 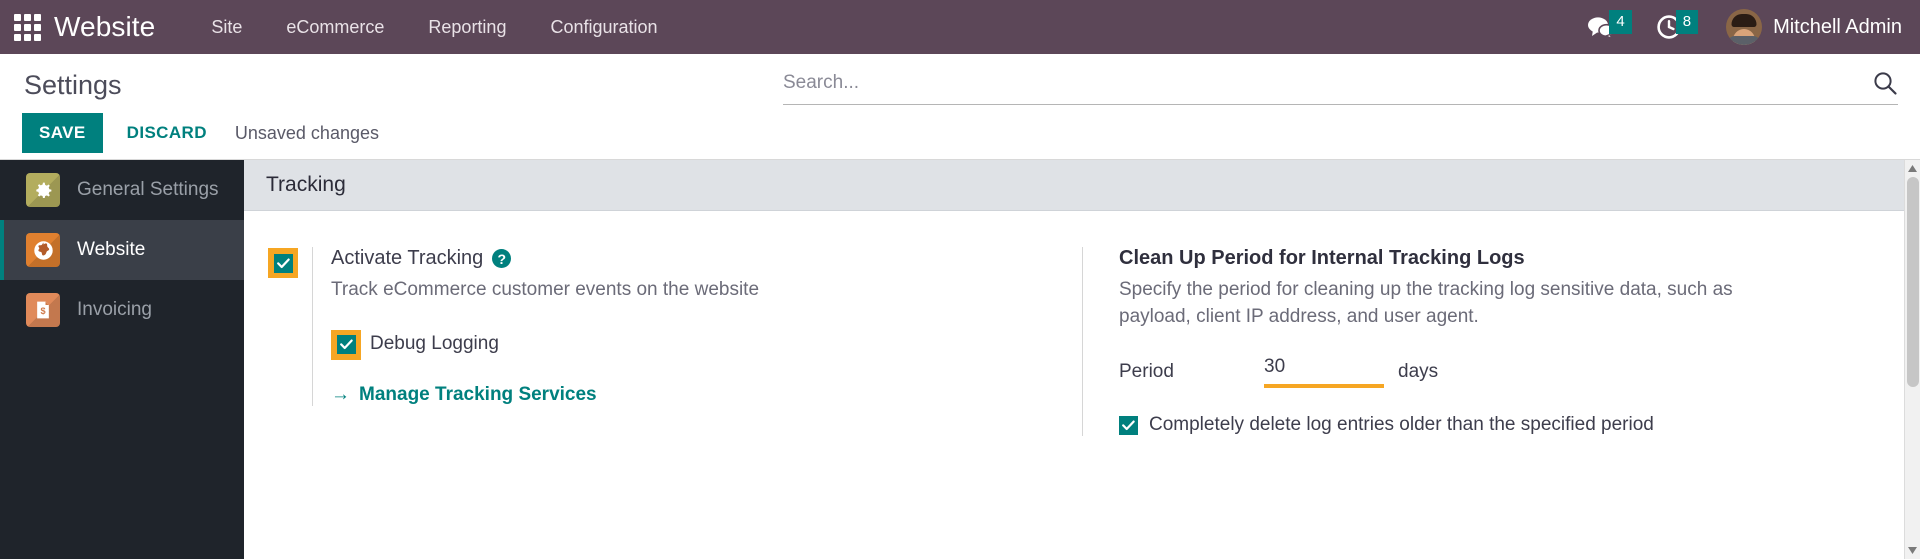 I want to click on activate-tracking-label-row: Activate Tracking ?, so click(x=691, y=258).